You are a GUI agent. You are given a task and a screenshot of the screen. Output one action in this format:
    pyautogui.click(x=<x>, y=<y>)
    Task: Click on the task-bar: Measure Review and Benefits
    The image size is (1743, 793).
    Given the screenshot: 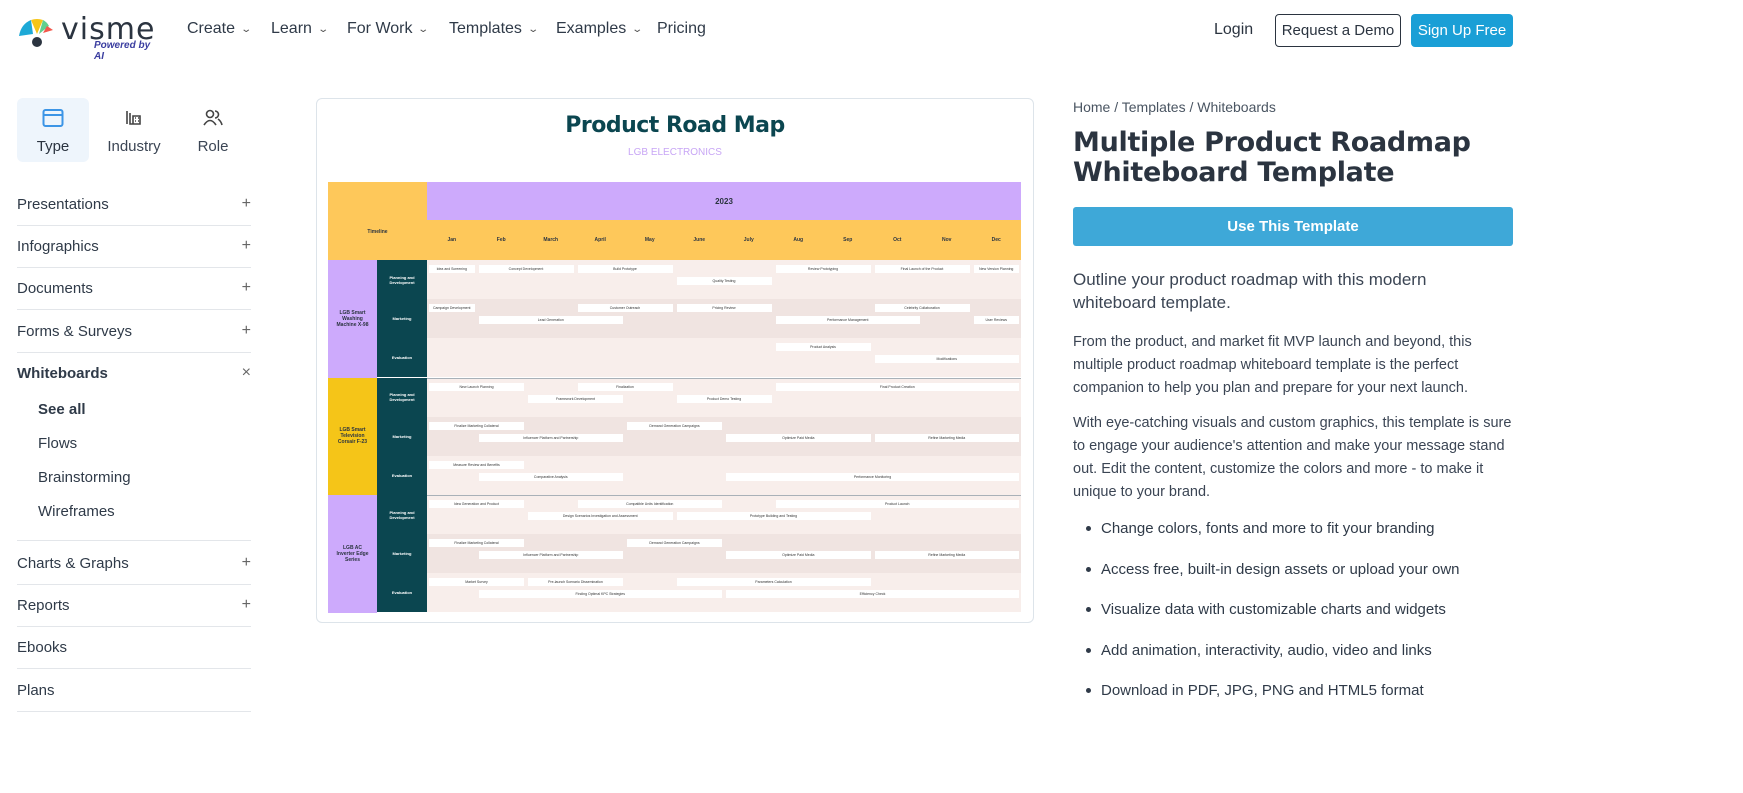 What is the action you would take?
    pyautogui.click(x=476, y=464)
    